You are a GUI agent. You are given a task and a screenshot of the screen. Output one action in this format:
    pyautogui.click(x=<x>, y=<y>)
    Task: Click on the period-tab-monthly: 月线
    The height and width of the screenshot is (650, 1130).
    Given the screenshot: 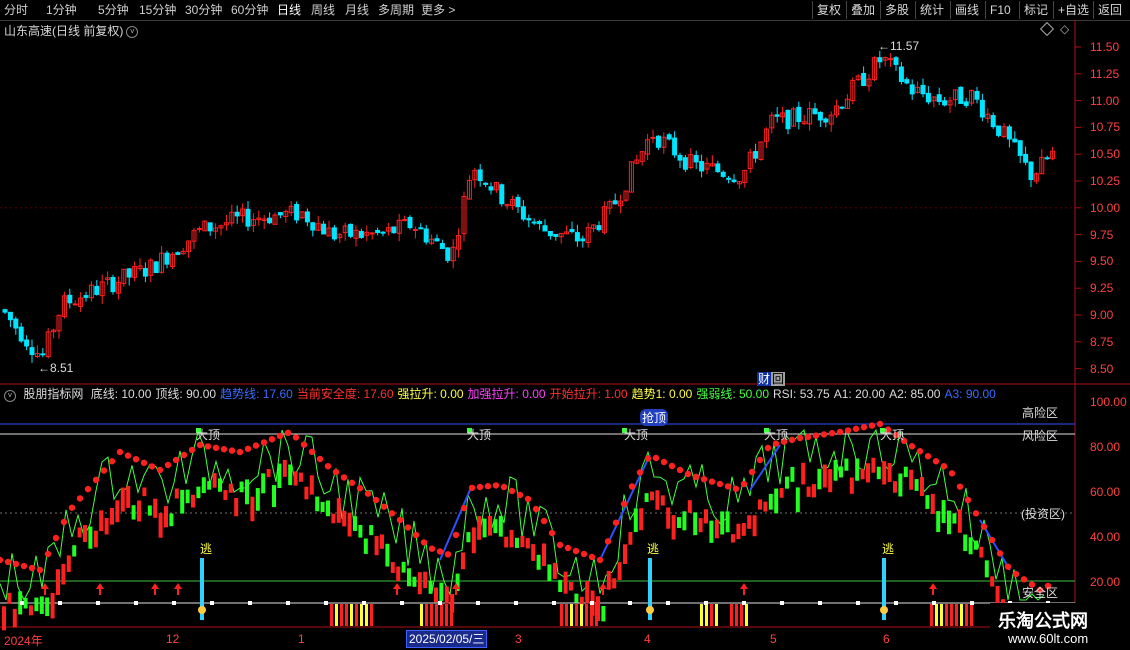 What is the action you would take?
    pyautogui.click(x=357, y=10)
    